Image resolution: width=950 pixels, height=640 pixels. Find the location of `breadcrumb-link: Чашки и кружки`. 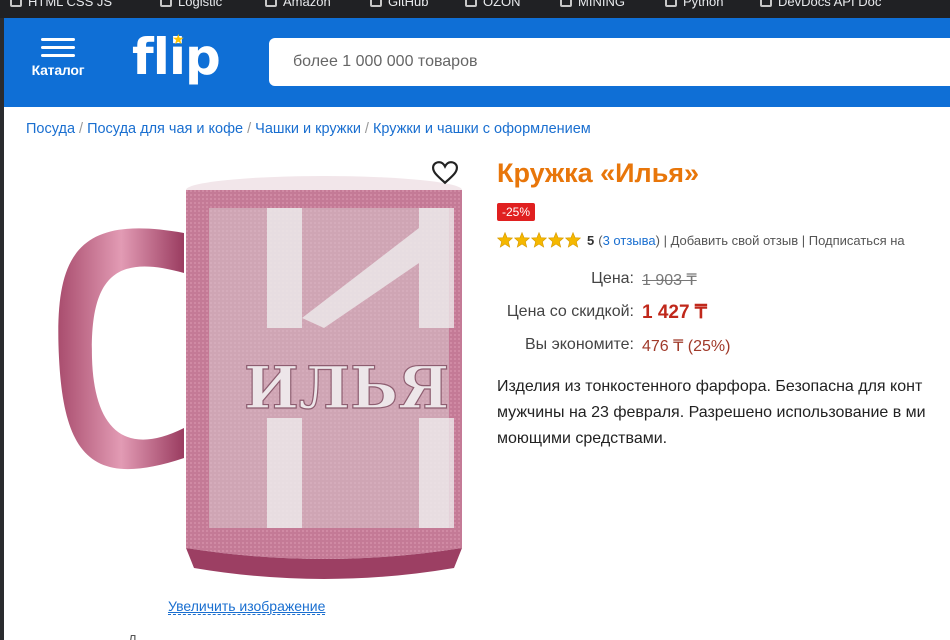

breadcrumb-link: Чашки и кружки is located at coordinates (308, 129).